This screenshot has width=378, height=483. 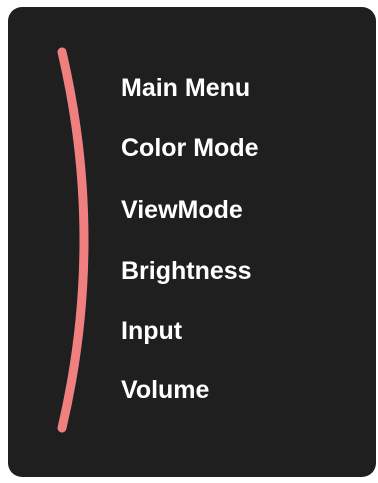 I want to click on selector-arc, so click(x=73, y=240).